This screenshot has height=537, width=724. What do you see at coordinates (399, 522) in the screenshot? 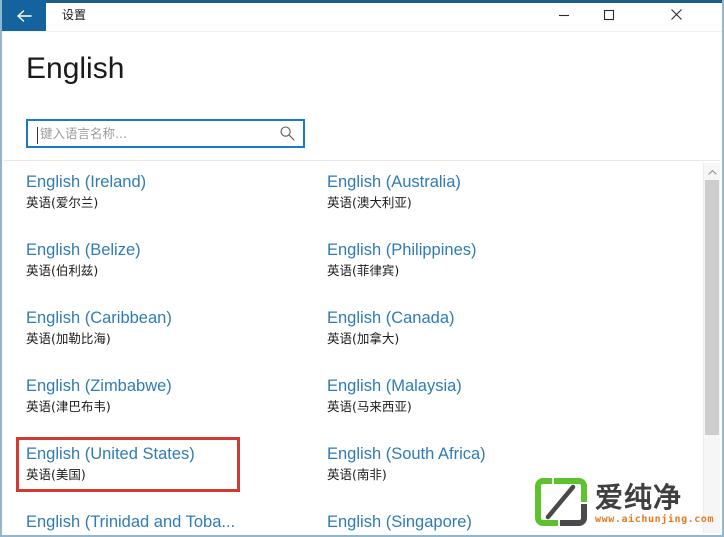
I see `language-name-en: English (Singapore)` at bounding box center [399, 522].